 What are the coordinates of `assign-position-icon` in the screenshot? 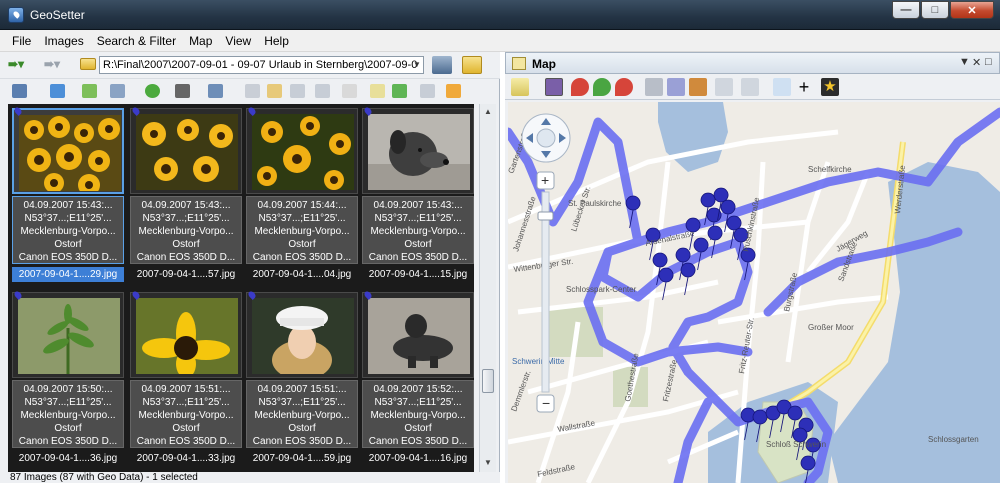 It's located at (89, 91).